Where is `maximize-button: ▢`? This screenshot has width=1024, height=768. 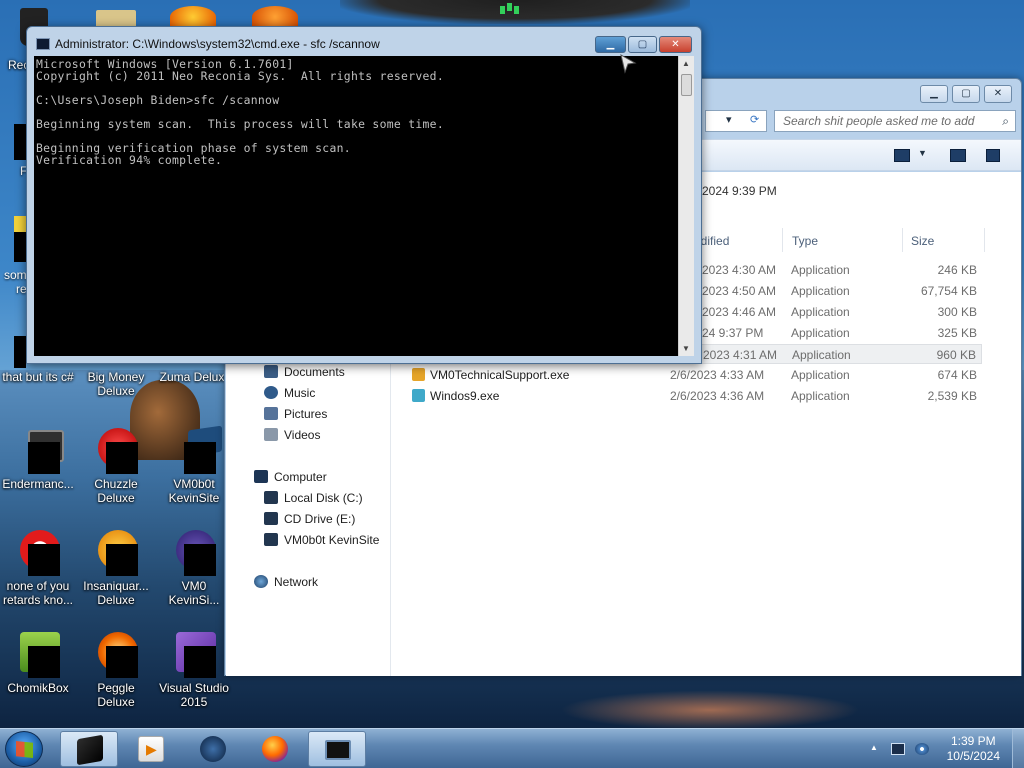
maximize-button: ▢ is located at coordinates (642, 44).